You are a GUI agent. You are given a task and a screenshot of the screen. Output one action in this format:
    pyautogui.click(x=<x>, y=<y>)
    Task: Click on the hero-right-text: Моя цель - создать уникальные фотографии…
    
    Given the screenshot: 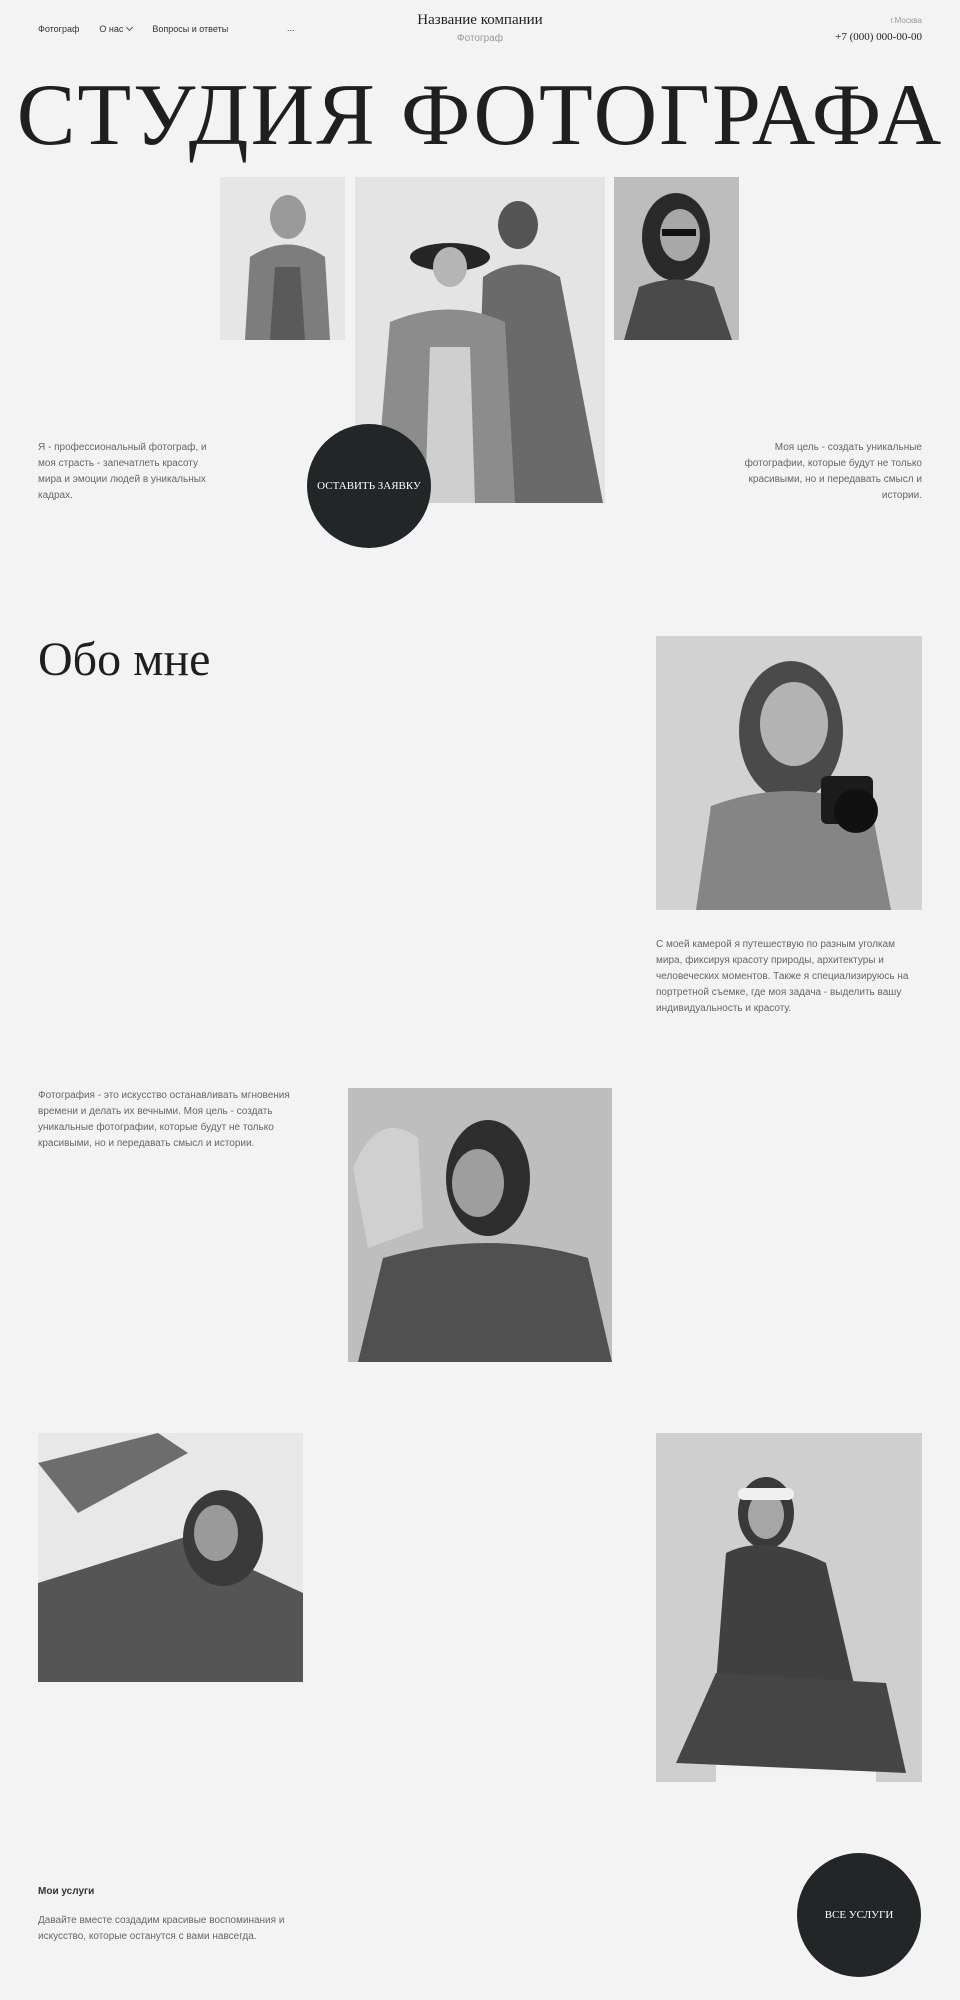 What is the action you would take?
    pyautogui.click(x=833, y=471)
    